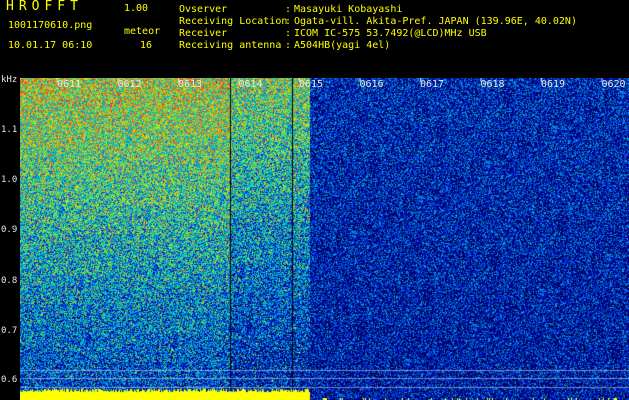 The height and width of the screenshot is (400, 629). I want to click on receiver-value: ICOM IC-575 53.7492(@LCD)MHz USB, so click(390, 33).